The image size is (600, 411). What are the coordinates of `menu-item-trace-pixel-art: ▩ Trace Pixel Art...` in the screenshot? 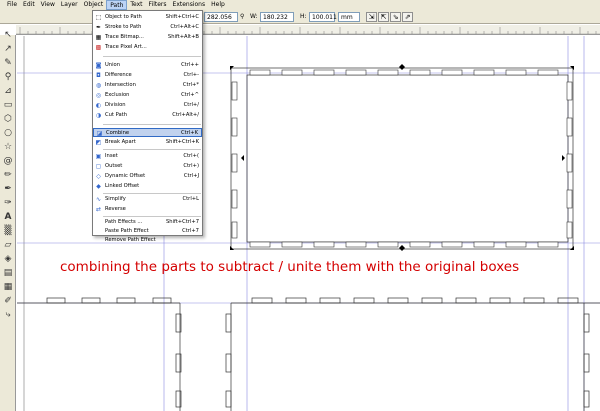 It's located at (147, 47).